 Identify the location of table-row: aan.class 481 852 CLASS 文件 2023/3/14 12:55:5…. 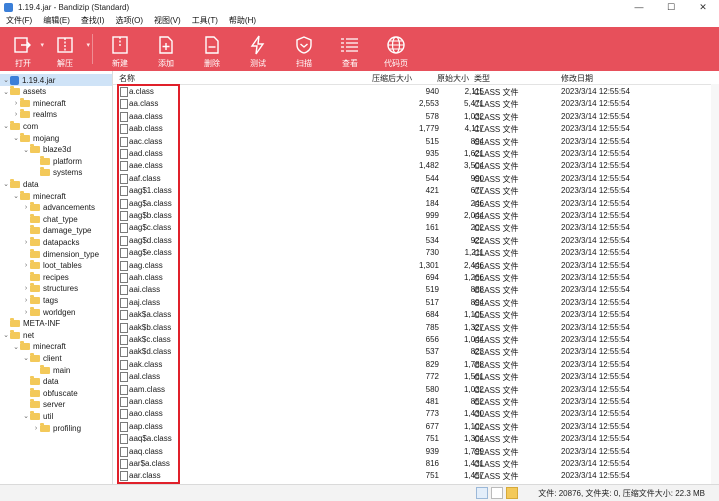
(383, 402).